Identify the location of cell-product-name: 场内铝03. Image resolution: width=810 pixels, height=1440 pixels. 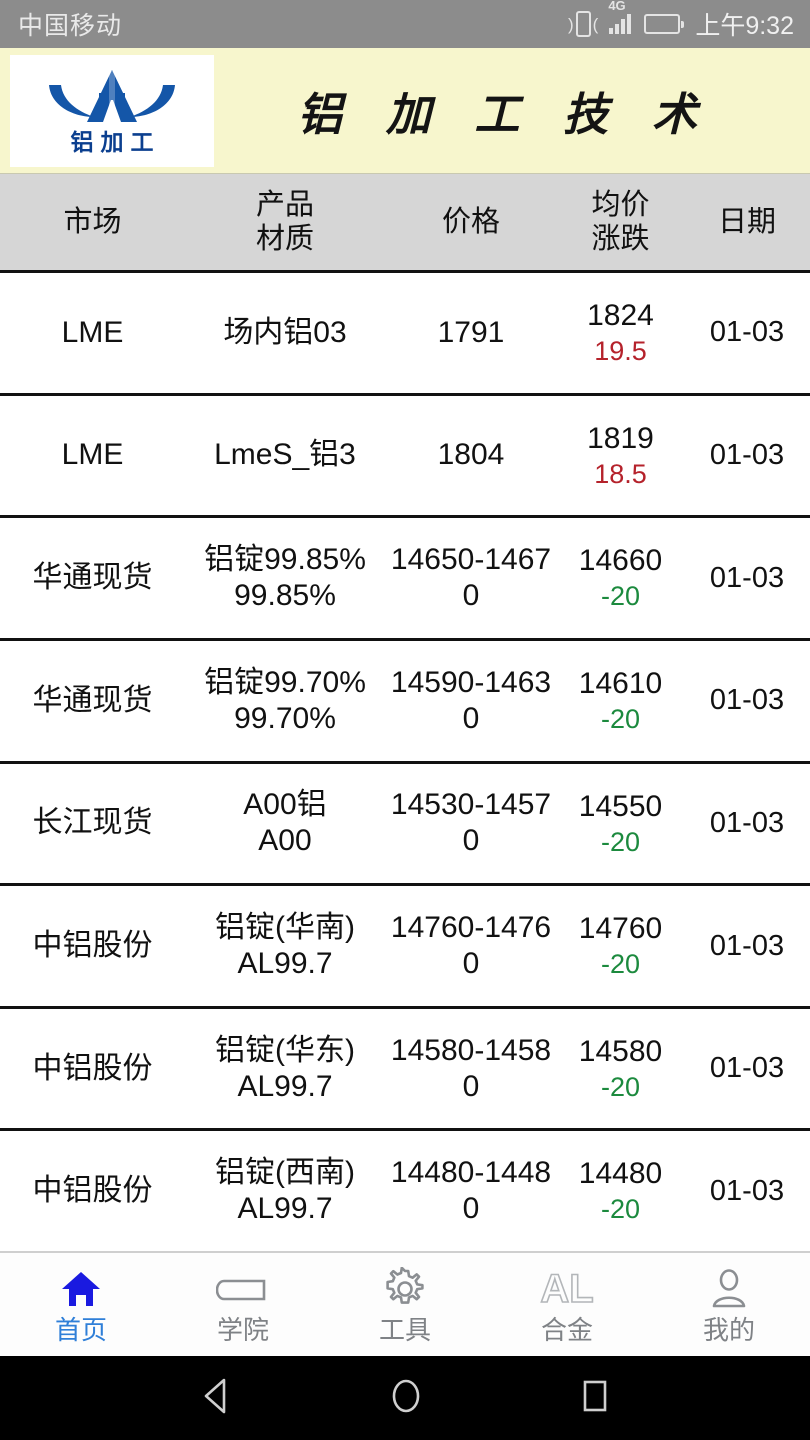
(285, 332).